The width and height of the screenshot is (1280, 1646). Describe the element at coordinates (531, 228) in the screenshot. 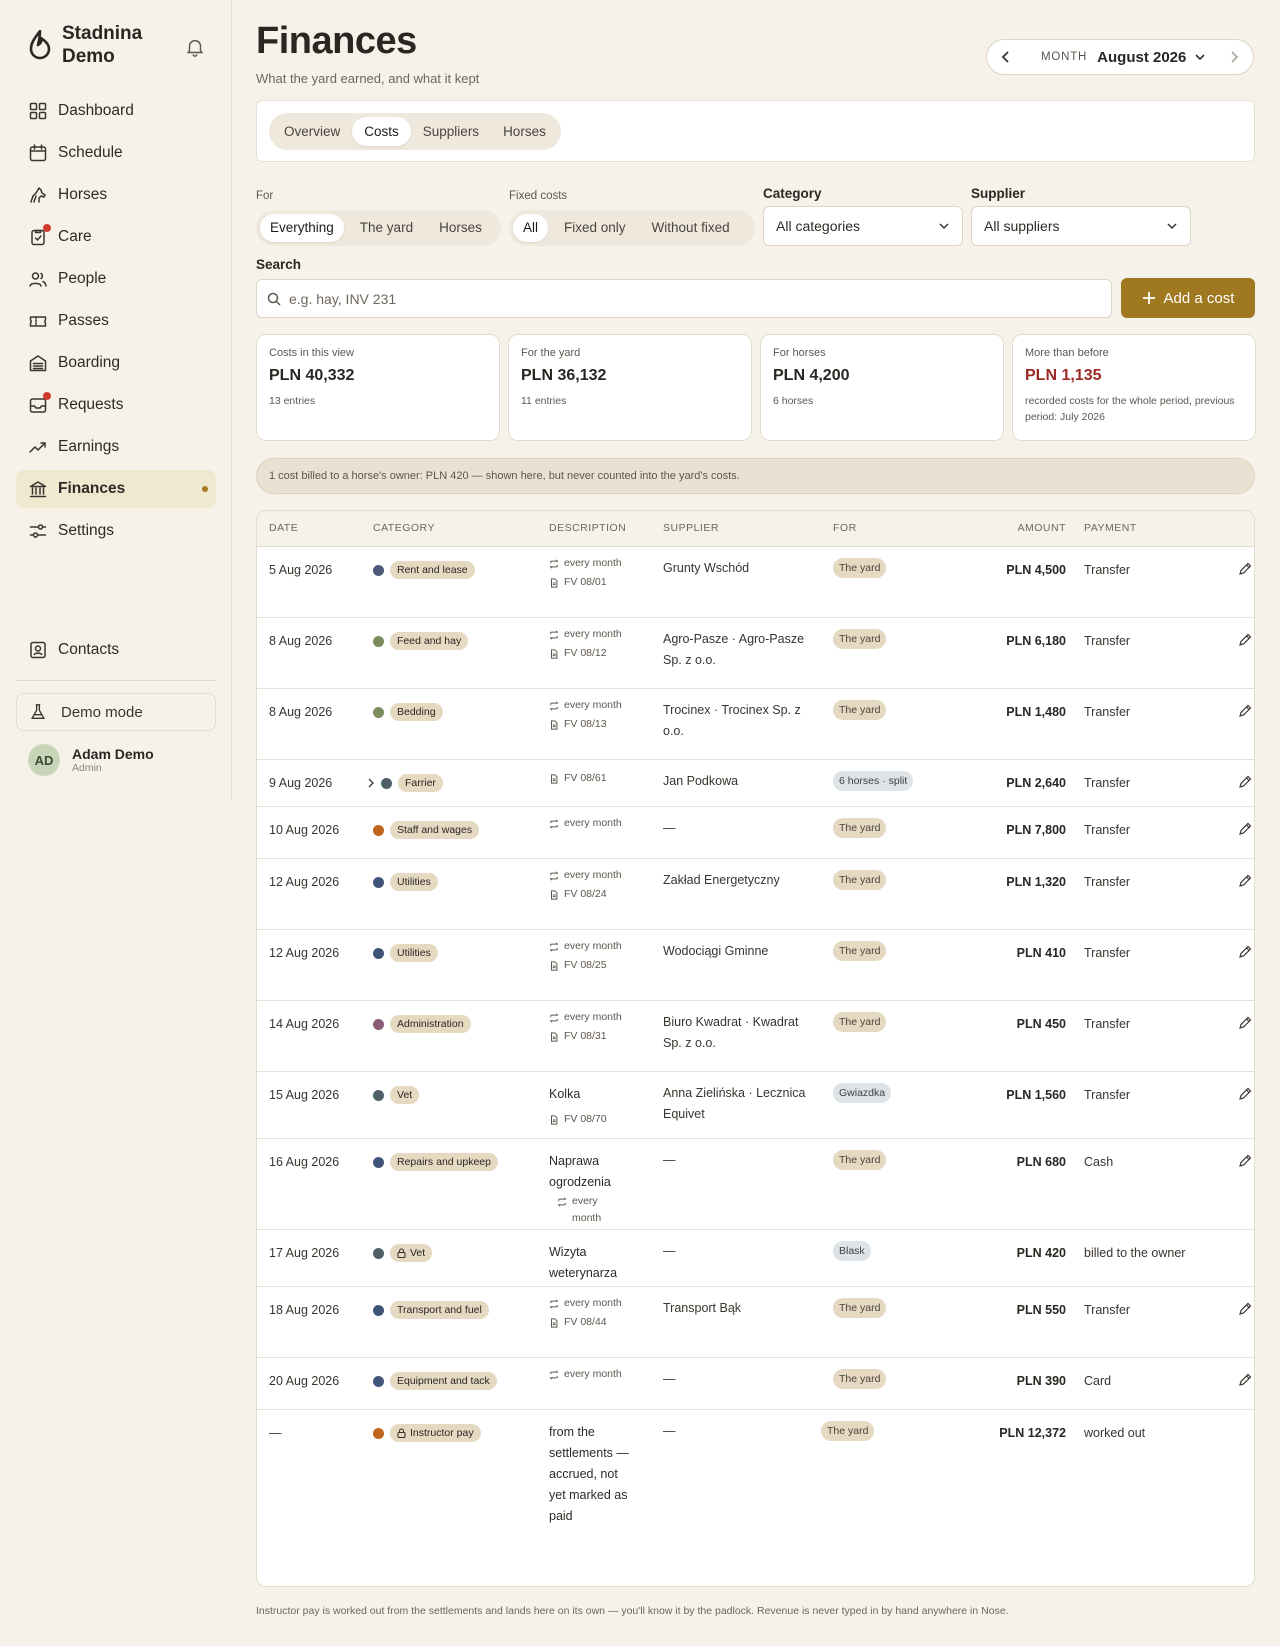

I see `fixed-option-all: All` at that location.